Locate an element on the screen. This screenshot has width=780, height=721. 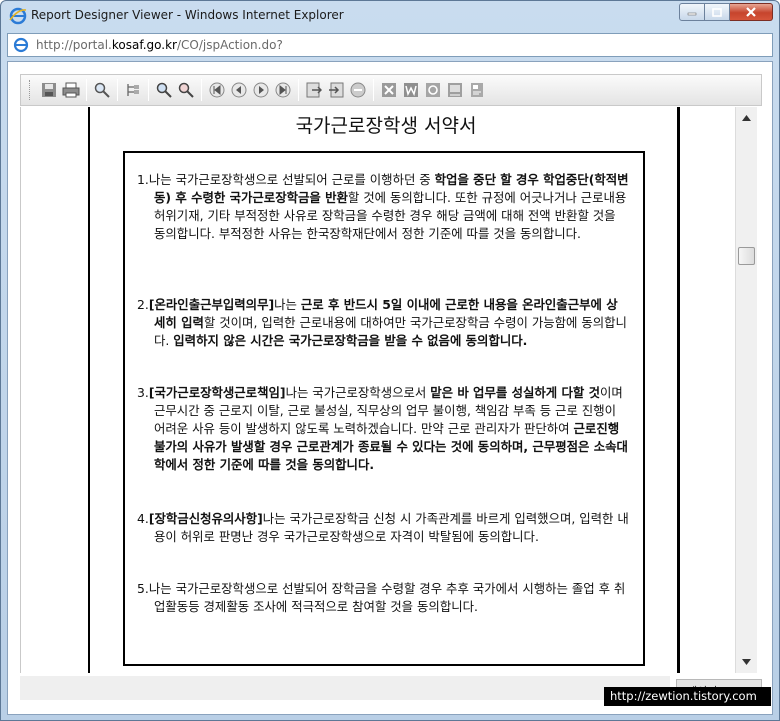
clause-bold-text: [국가근로장학생근로책임] is located at coordinates (217, 392).